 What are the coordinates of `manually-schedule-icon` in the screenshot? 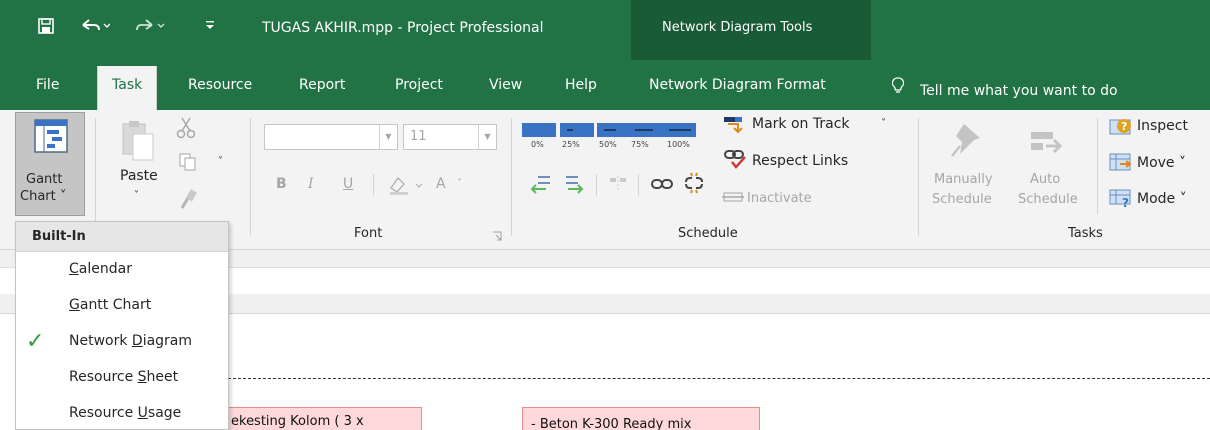 It's located at (968, 142).